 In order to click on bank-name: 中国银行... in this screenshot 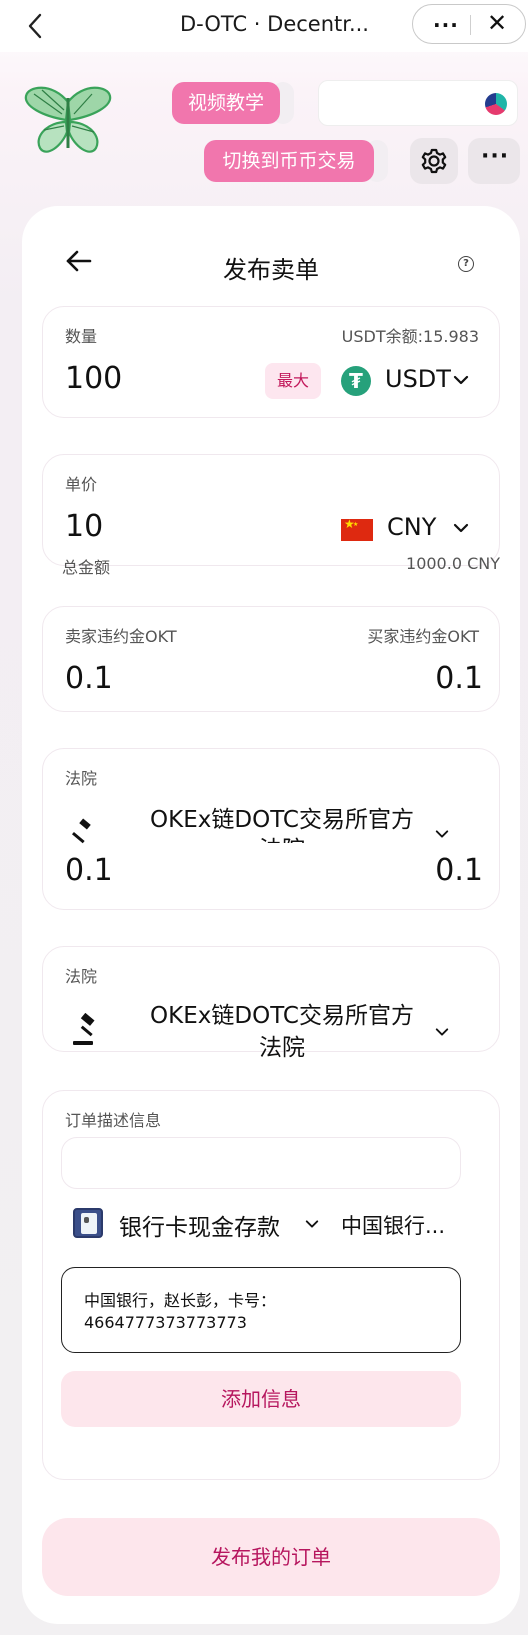, I will do `click(393, 1225)`.